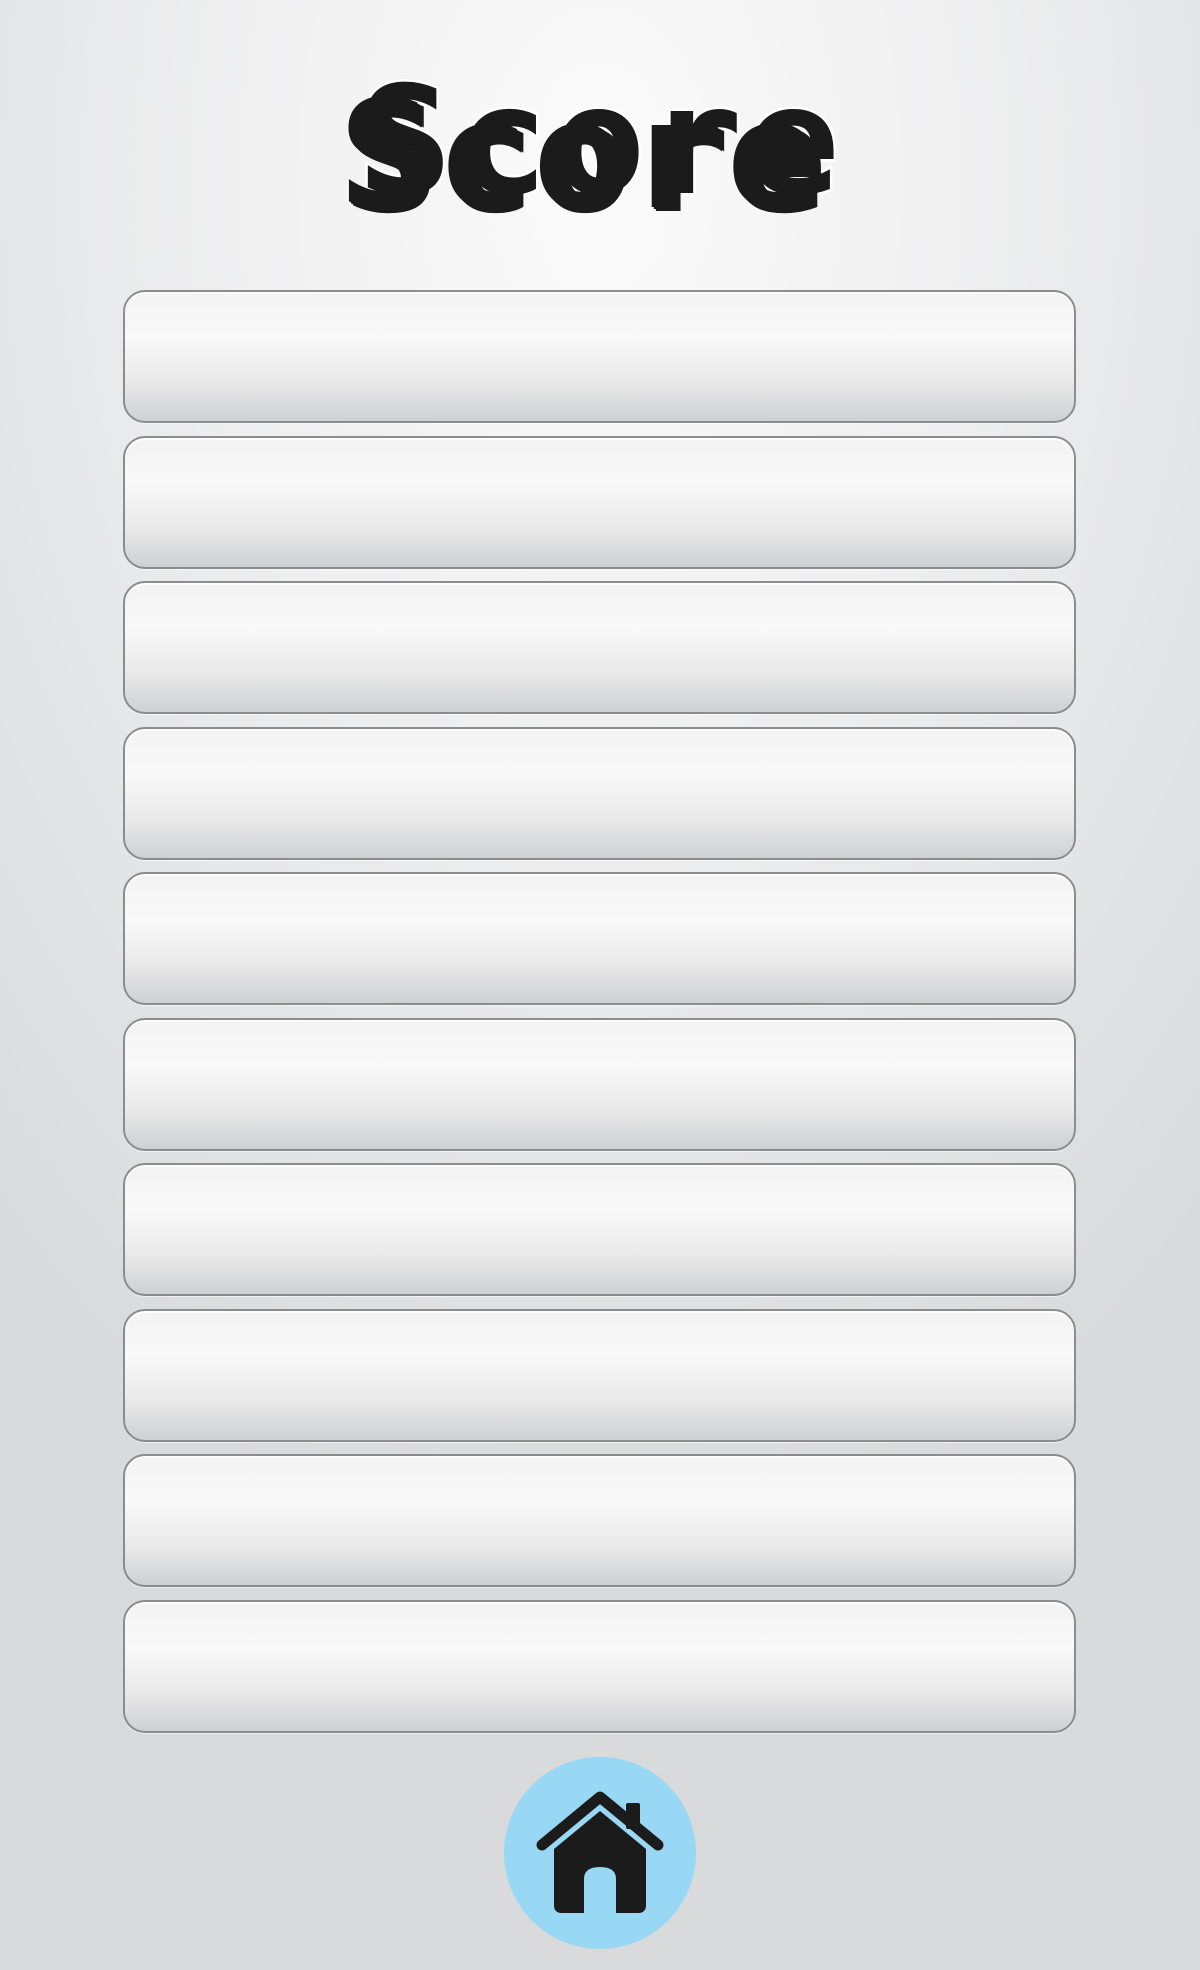 This screenshot has height=1970, width=1200. I want to click on home-button, so click(600, 1853).